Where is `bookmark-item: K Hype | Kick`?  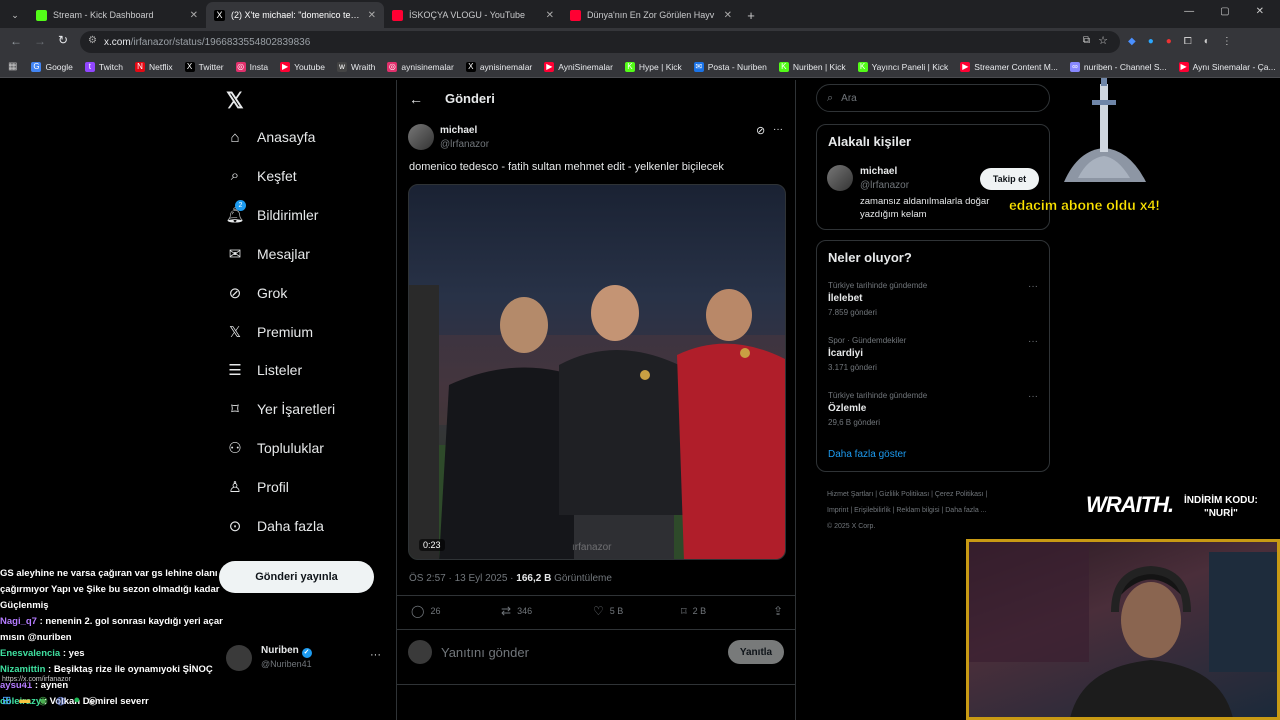 bookmark-item: K Hype | Kick is located at coordinates (653, 66).